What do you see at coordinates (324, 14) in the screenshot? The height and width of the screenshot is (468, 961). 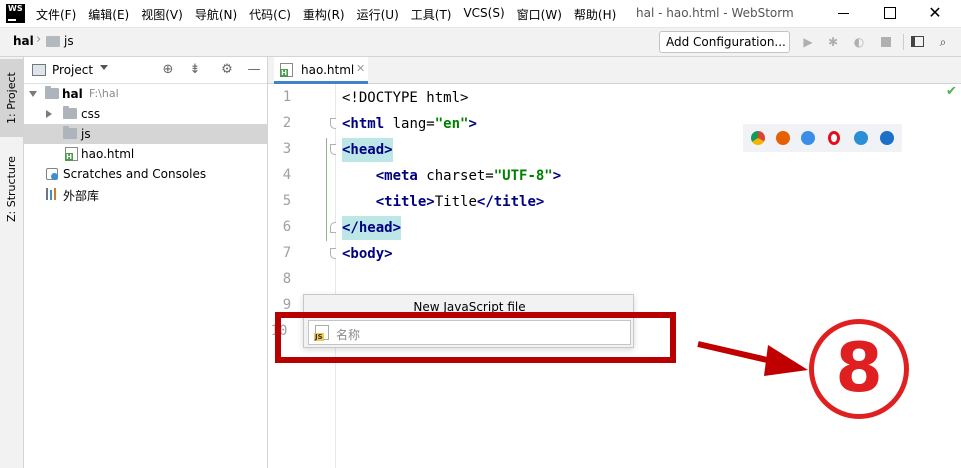 I see `menu-refactor: 重构(R)` at bounding box center [324, 14].